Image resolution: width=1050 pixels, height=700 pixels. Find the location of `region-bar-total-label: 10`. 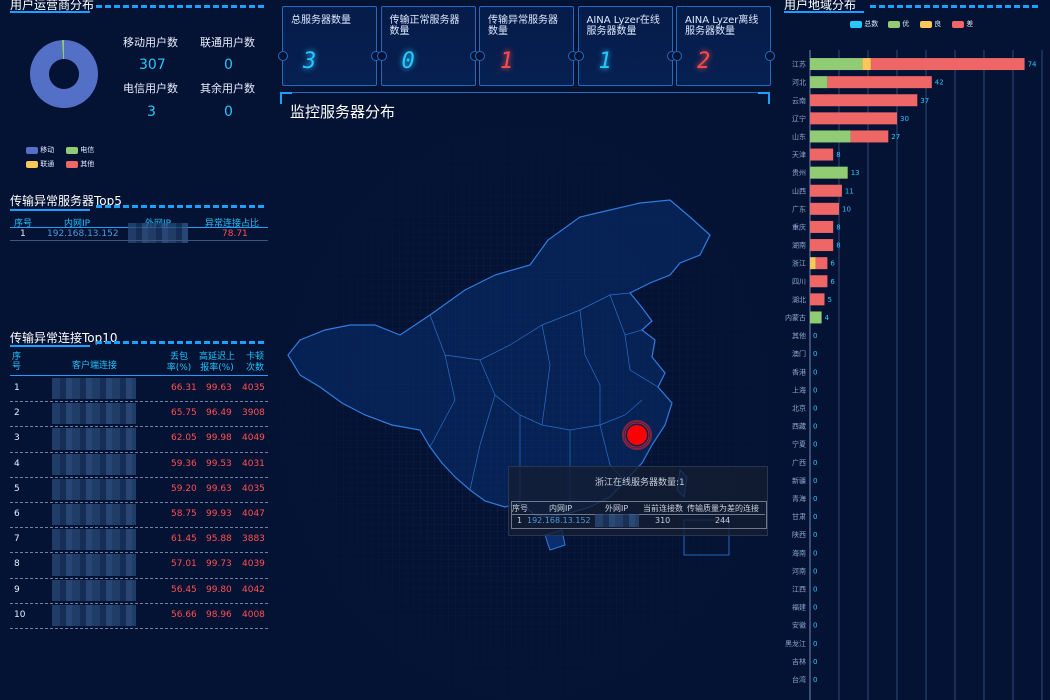

region-bar-total-label: 10 is located at coordinates (846, 209).